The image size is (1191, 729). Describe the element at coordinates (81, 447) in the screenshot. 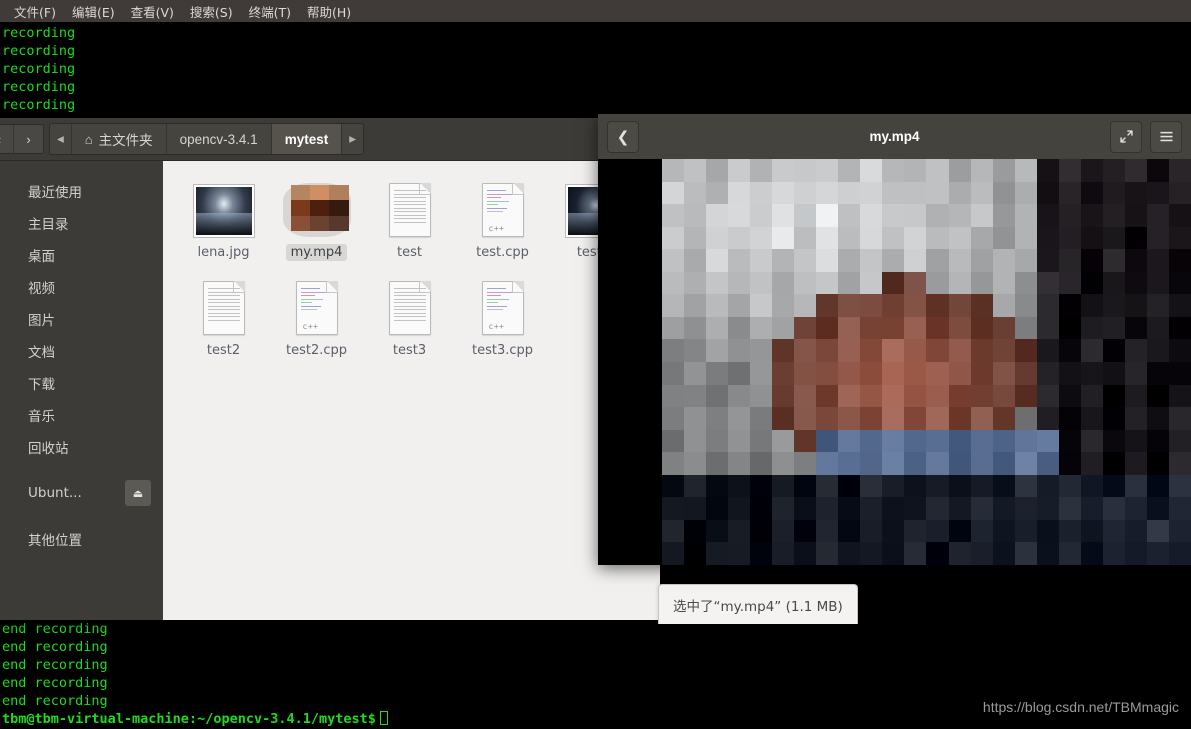

I see `sidebar-item-trash: 回收站` at that location.